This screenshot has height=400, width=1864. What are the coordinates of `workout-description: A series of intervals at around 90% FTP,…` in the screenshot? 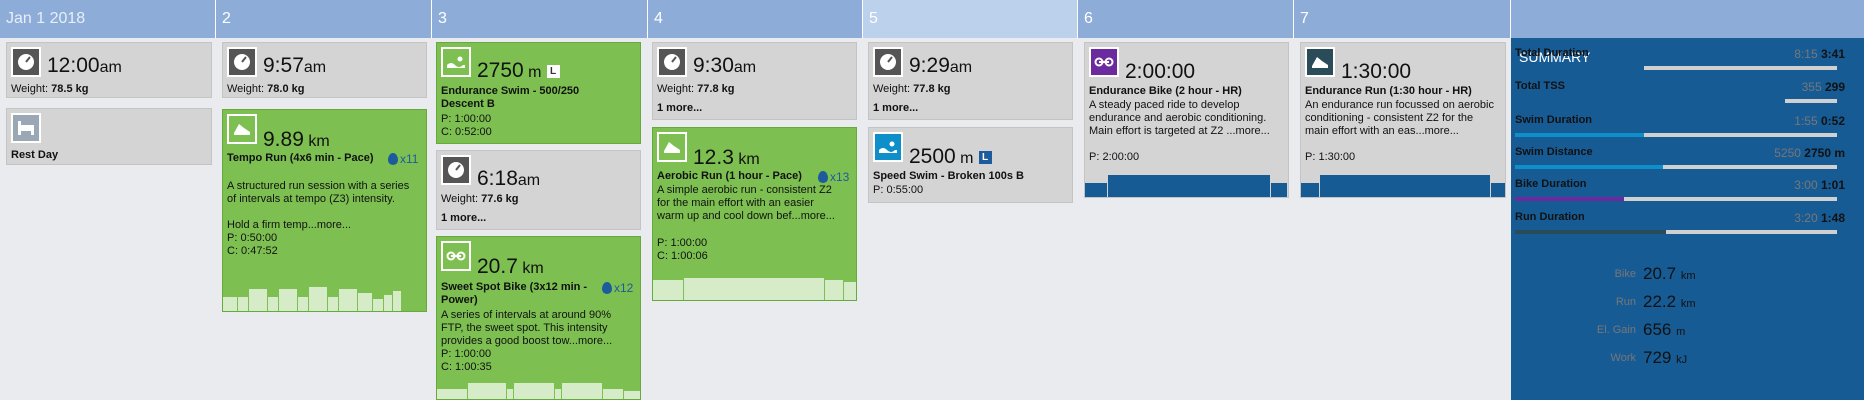 It's located at (538, 328).